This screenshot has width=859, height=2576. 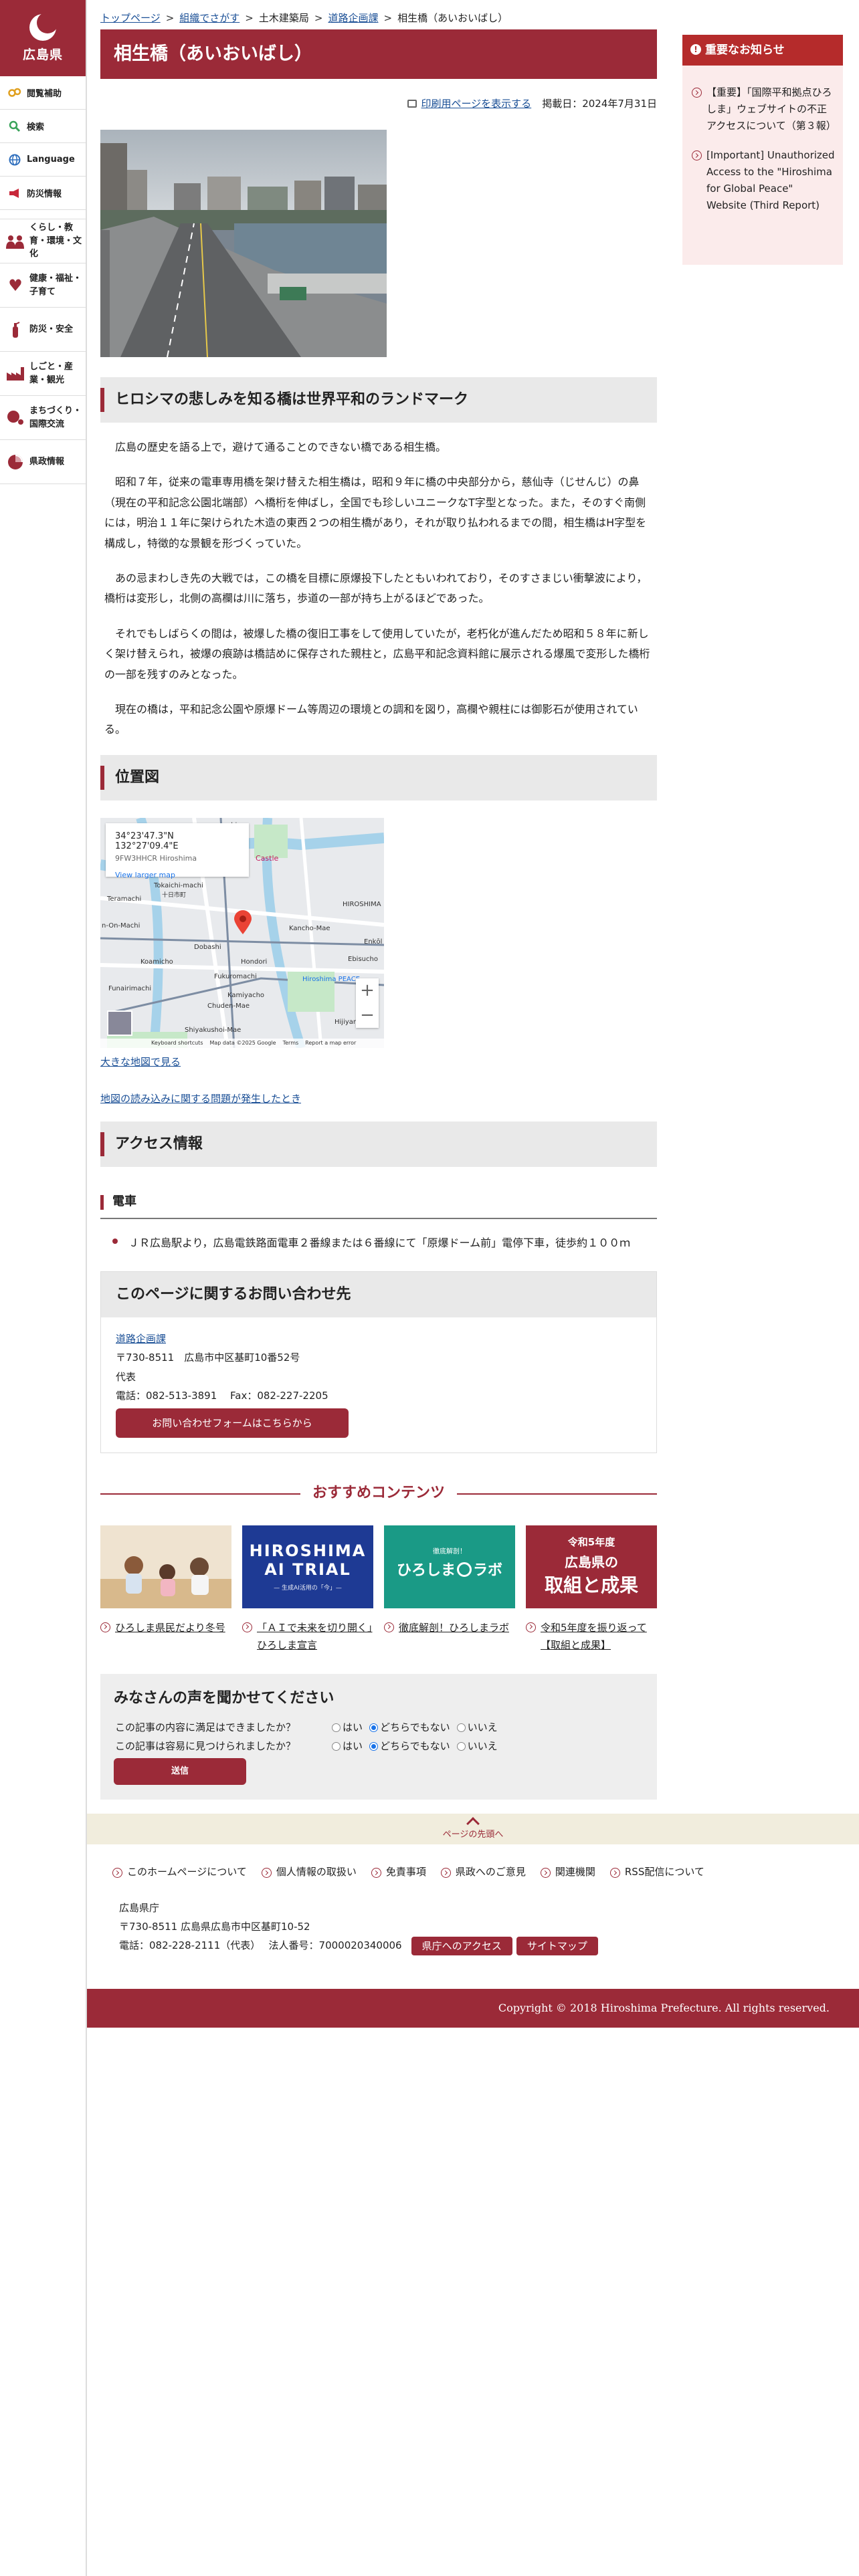 I want to click on footer-link: 県政へのご意見, so click(x=491, y=1871).